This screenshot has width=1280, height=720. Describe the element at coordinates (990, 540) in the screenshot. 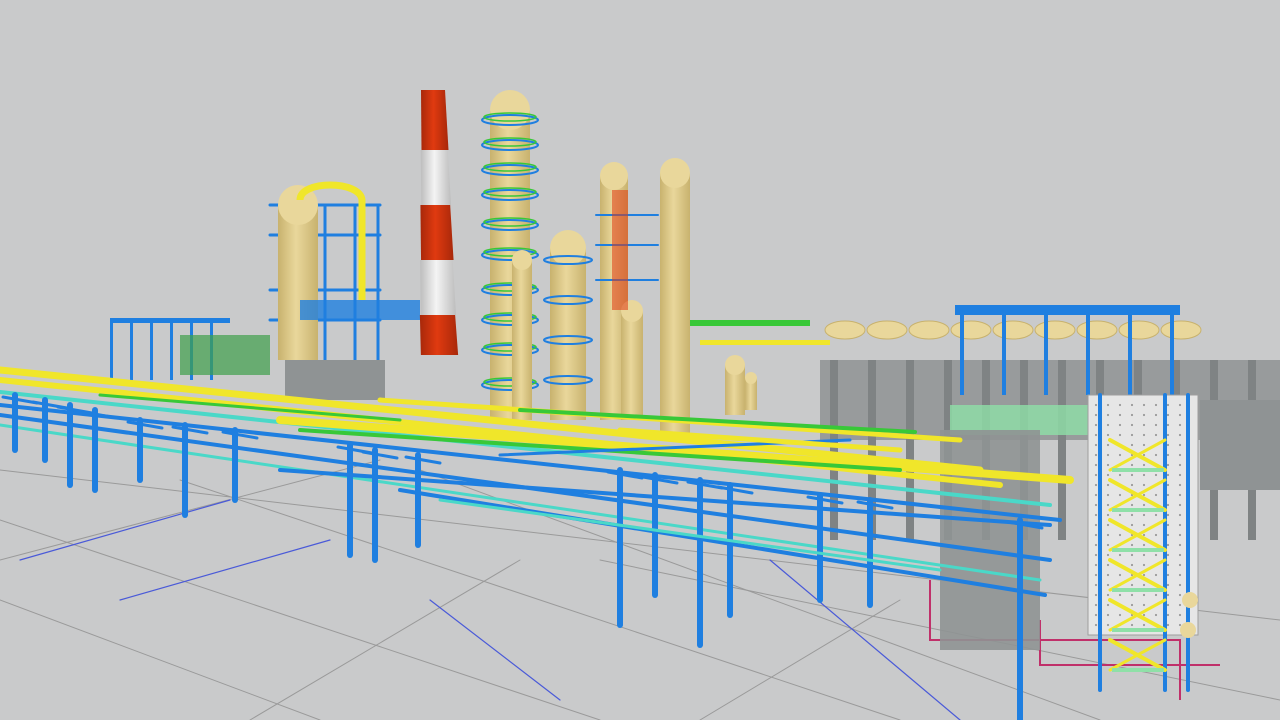

I see `concrete-support` at that location.